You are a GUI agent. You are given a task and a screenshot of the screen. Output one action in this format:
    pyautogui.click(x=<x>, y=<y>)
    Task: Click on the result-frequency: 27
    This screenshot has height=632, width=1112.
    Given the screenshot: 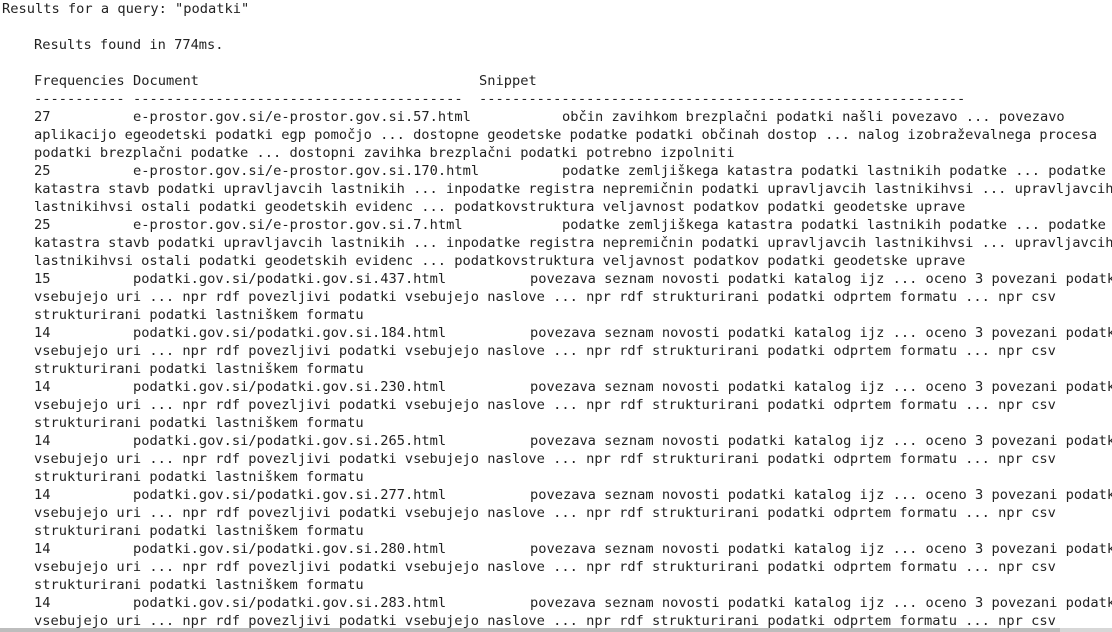 What is the action you would take?
    pyautogui.click(x=42, y=117)
    